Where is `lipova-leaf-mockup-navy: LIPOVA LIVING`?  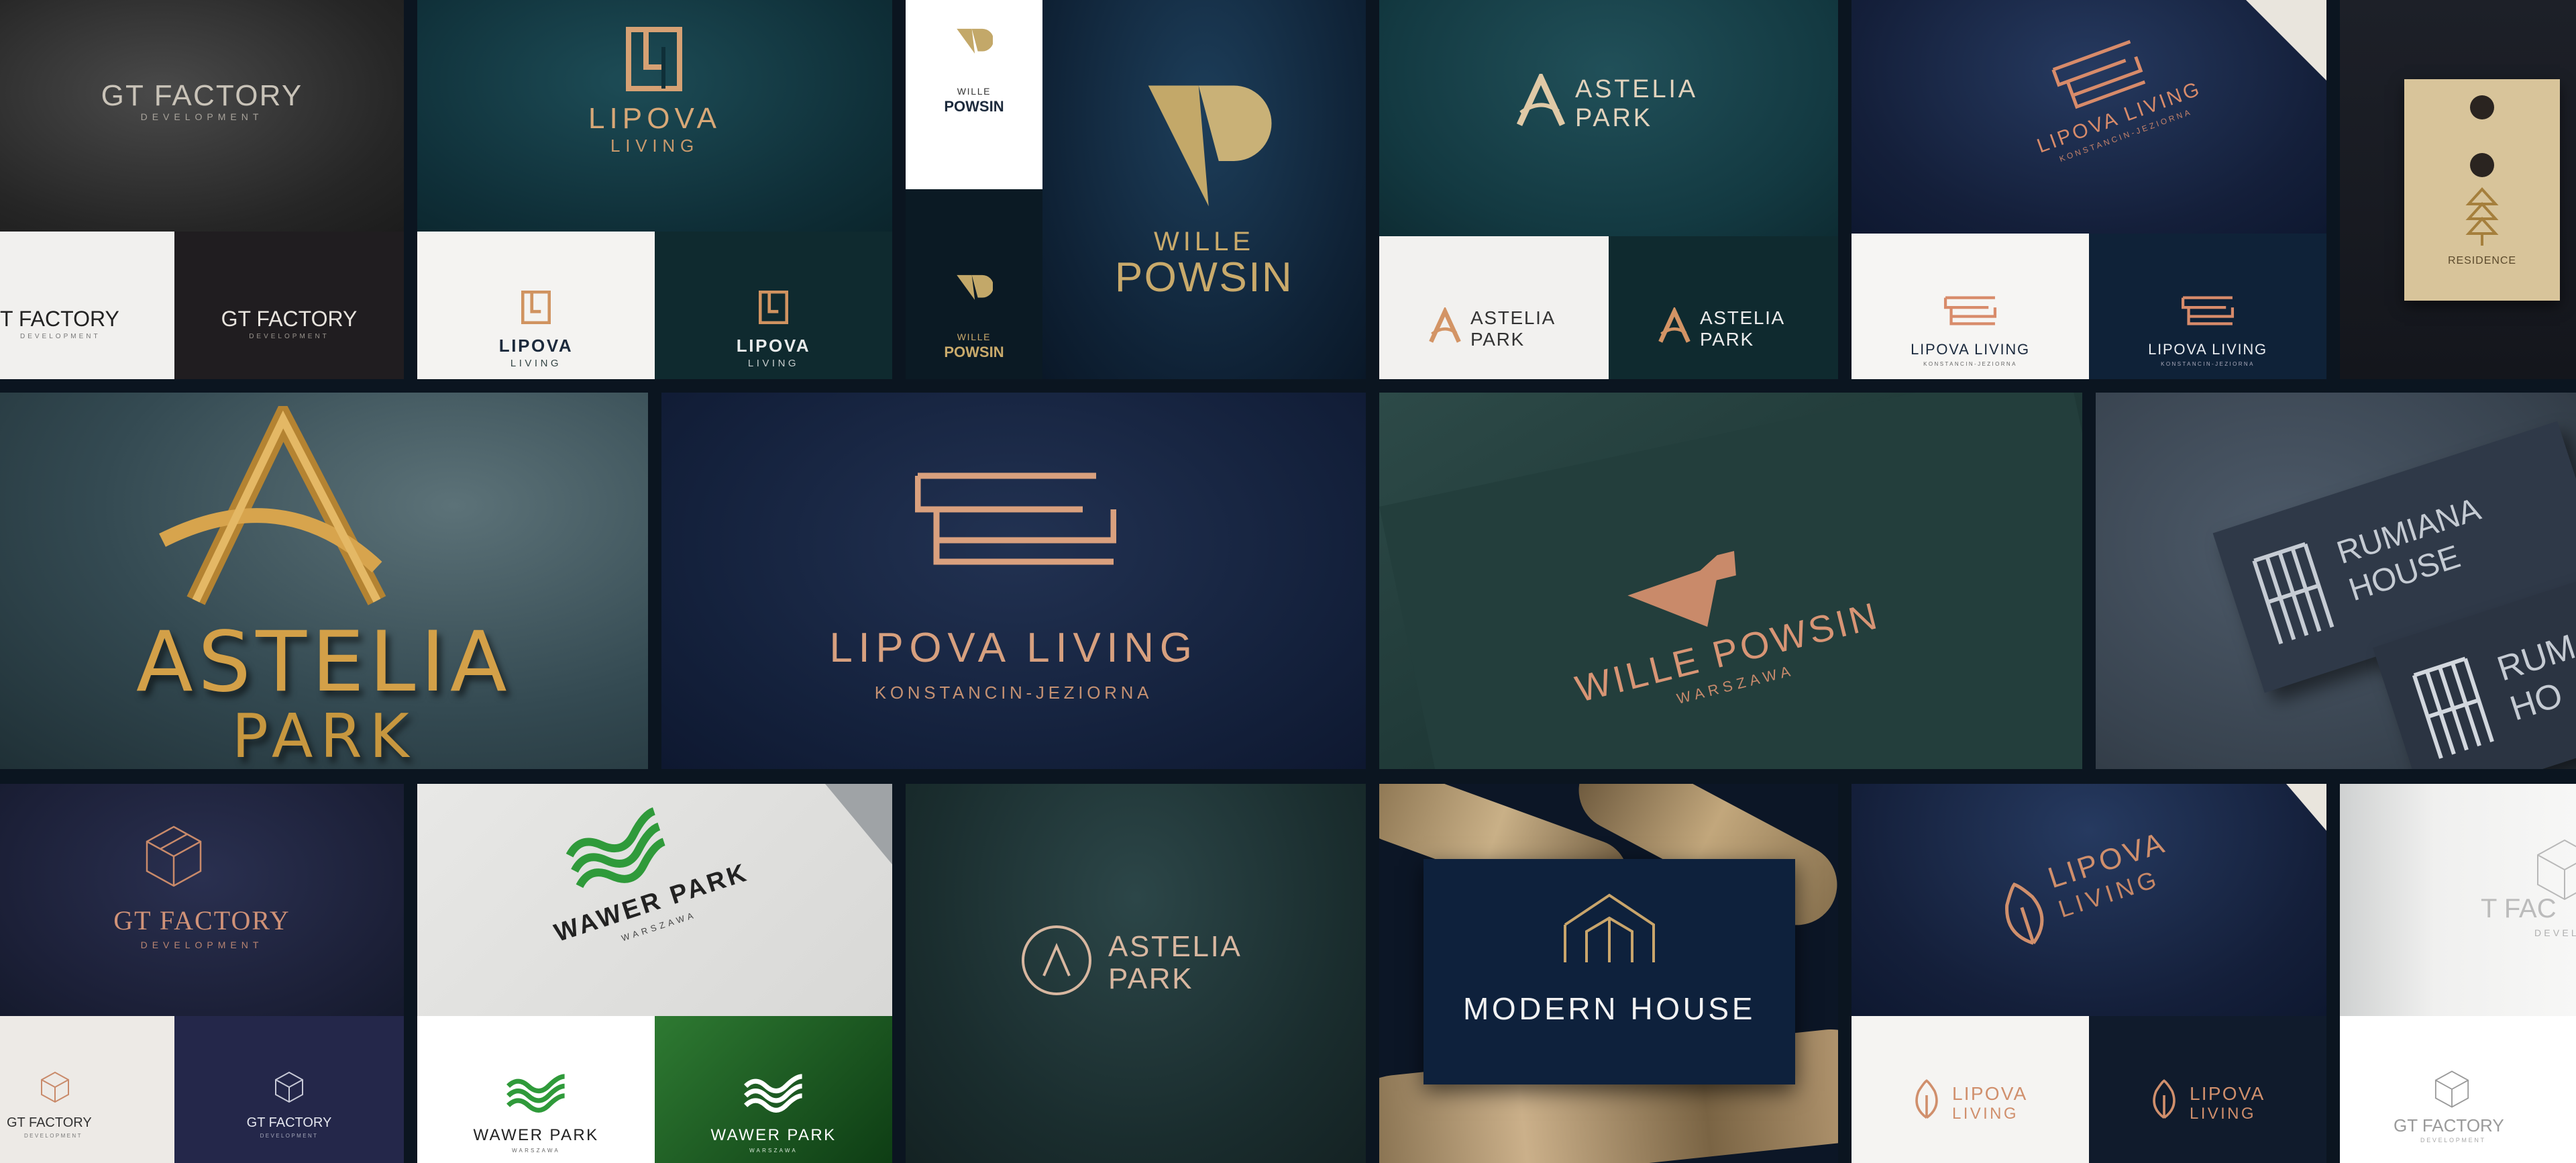 lipova-leaf-mockup-navy: LIPOVA LIVING is located at coordinates (2088, 900).